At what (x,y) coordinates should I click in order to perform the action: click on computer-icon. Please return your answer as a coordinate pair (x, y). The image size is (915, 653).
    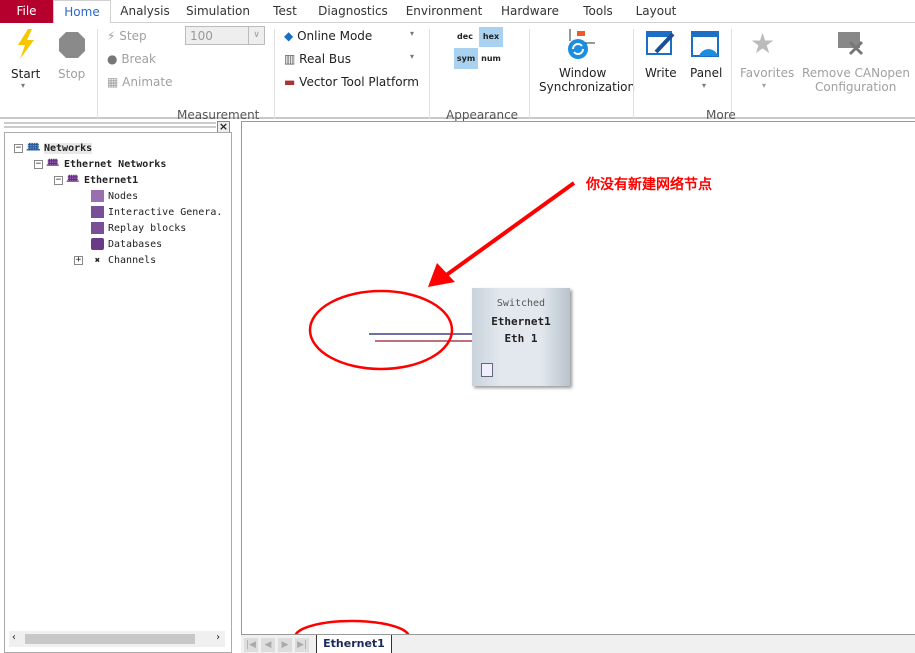
    Looking at the image, I should click on (487, 370).